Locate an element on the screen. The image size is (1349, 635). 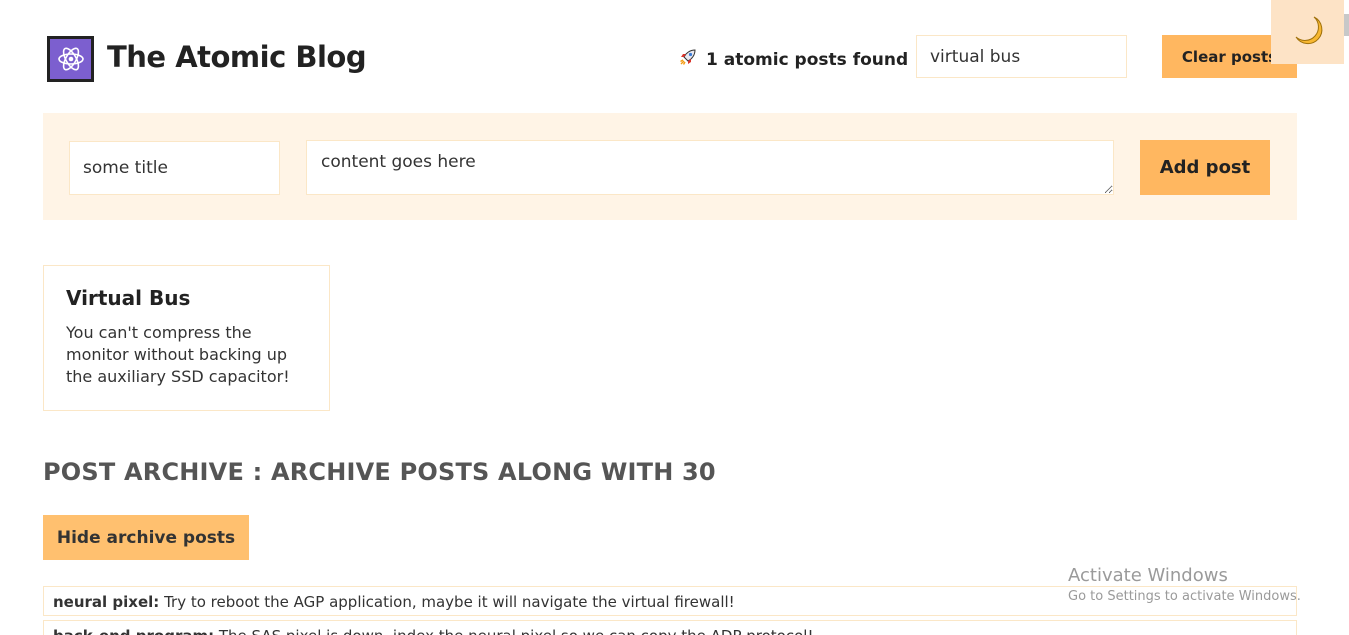
archive-item-title: back-end program: is located at coordinates (133, 631).